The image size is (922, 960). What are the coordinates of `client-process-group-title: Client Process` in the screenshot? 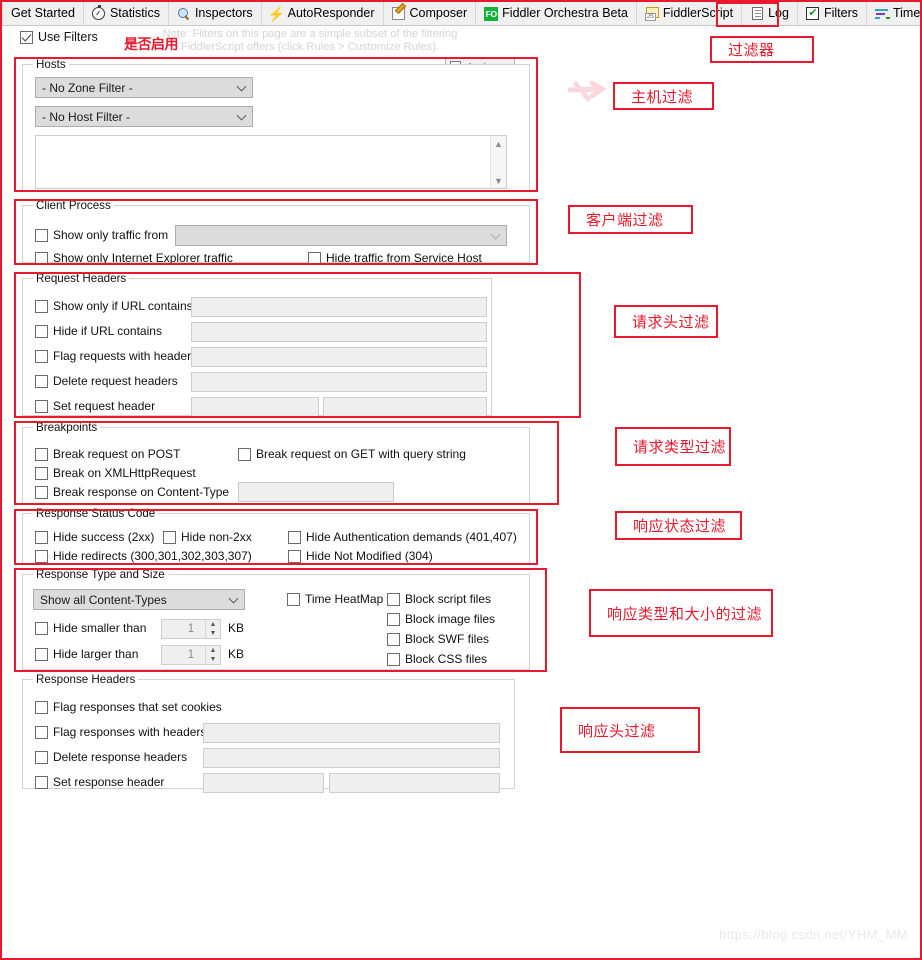 It's located at (73, 205).